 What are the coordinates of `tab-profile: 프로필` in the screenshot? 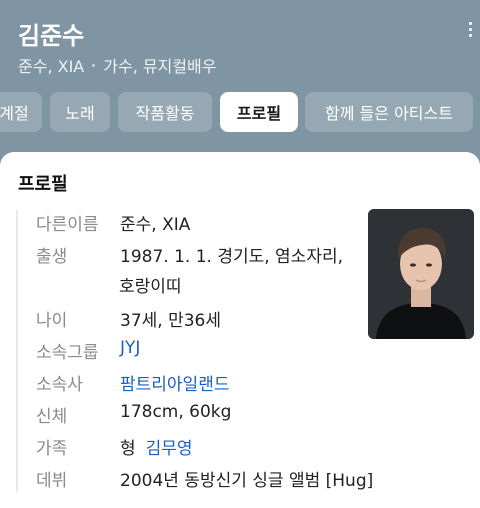 It's located at (259, 112).